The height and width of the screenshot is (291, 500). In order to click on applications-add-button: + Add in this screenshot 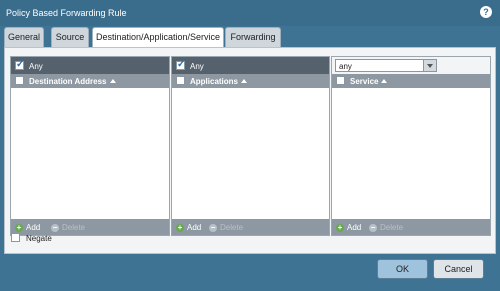, I will do `click(188, 227)`.